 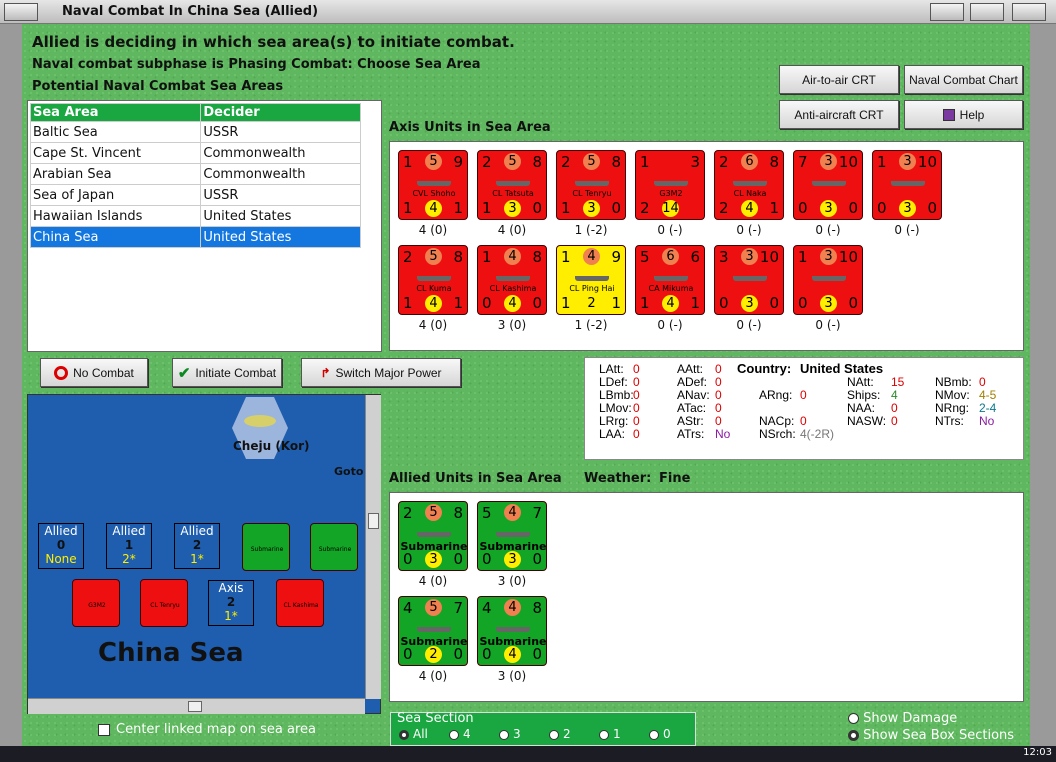 I want to click on map-unit-counter: CL Kashima, so click(x=300, y=603).